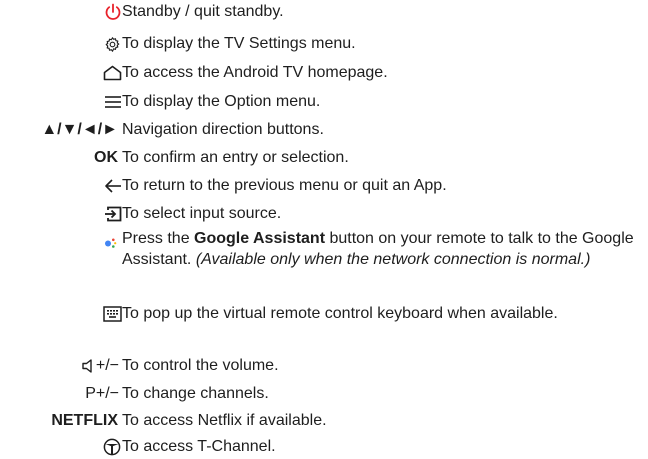 The image size is (648, 459). Describe the element at coordinates (203, 11) in the screenshot. I see `row-description: Standby / quit standby.` at that location.